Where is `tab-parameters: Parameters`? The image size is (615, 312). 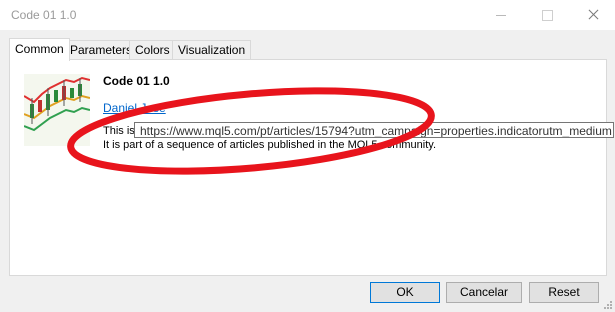 tab-parameters: Parameters is located at coordinates (101, 50).